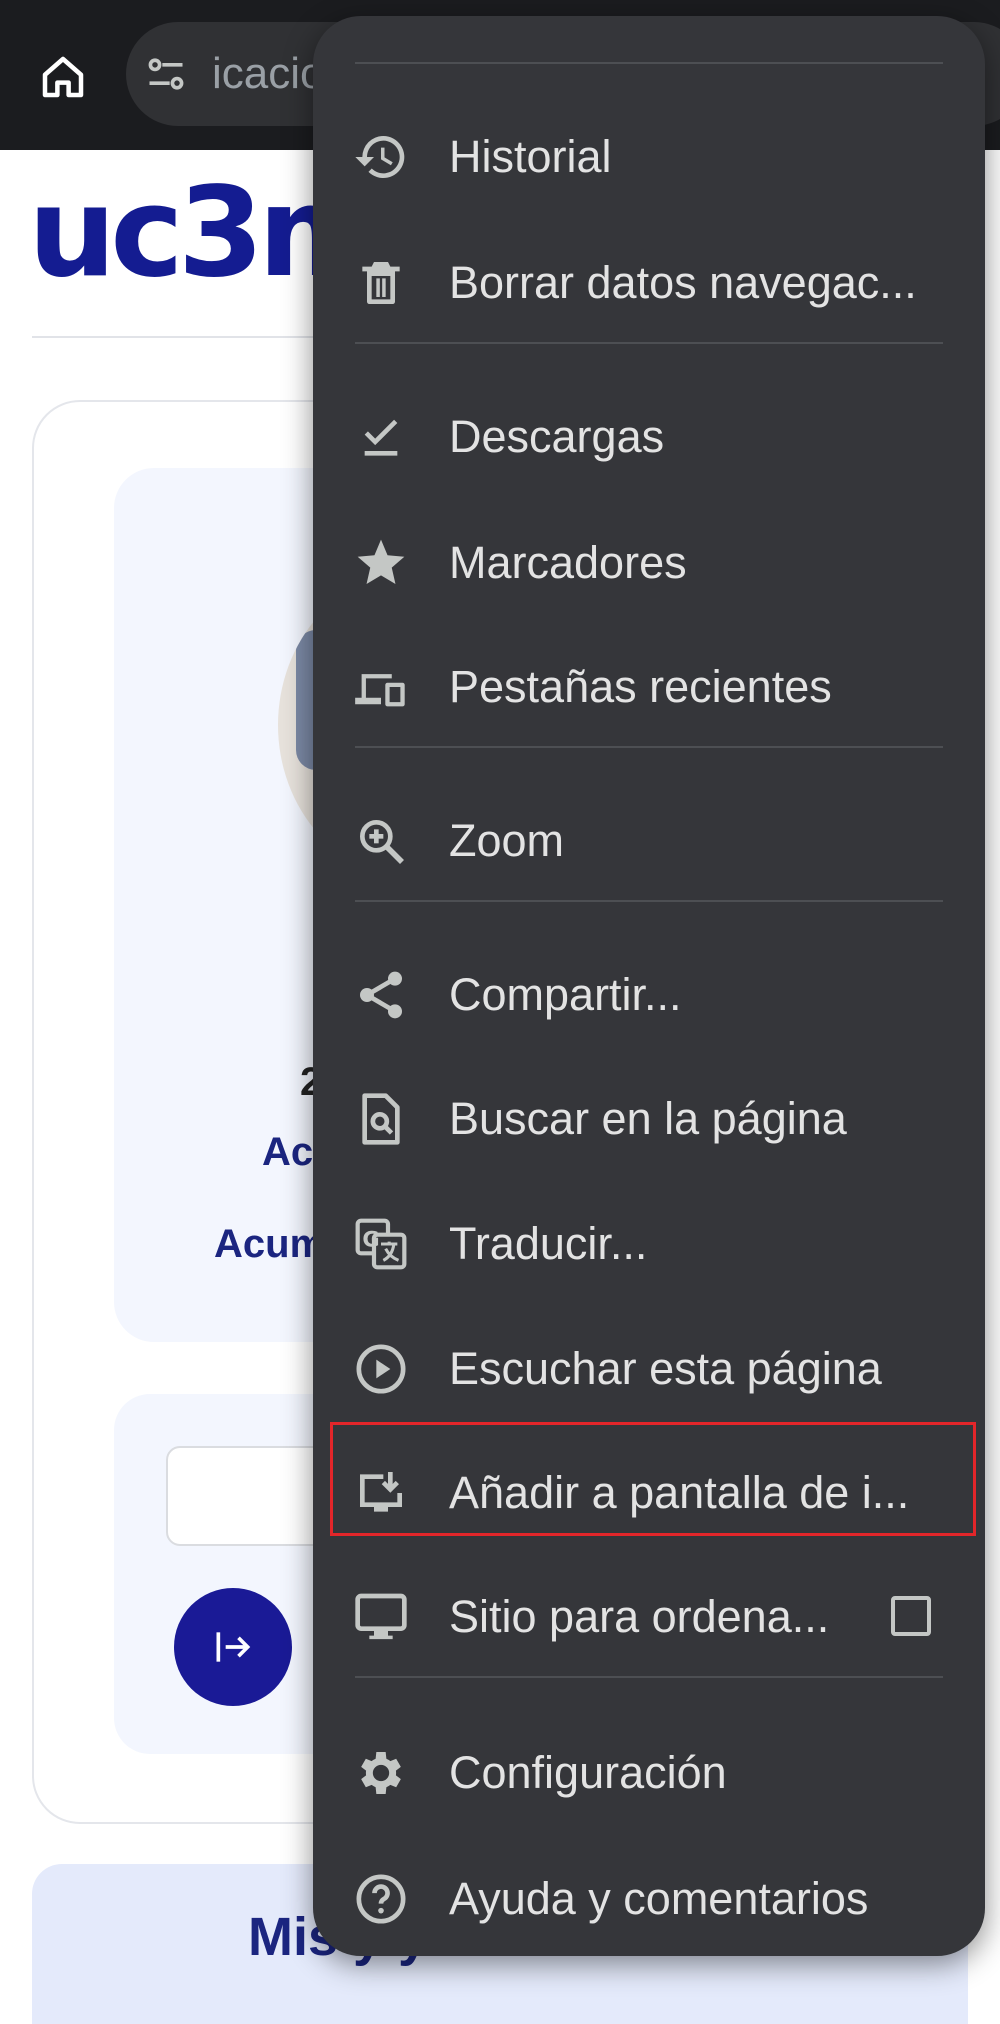 The image size is (1000, 2024). What do you see at coordinates (166, 74) in the screenshot?
I see `site-settings-icon` at bounding box center [166, 74].